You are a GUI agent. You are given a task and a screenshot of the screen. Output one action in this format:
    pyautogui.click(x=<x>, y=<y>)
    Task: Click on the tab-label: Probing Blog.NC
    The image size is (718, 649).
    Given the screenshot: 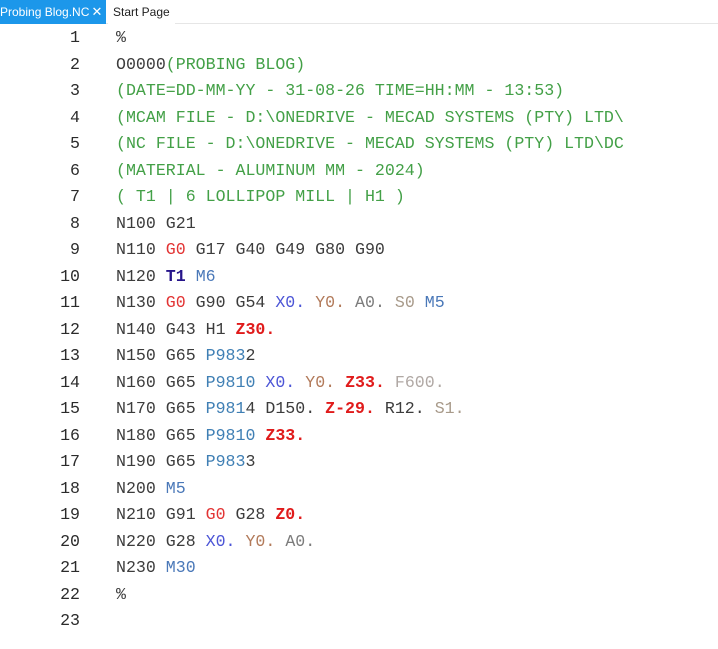 What is the action you would take?
    pyautogui.click(x=45, y=12)
    